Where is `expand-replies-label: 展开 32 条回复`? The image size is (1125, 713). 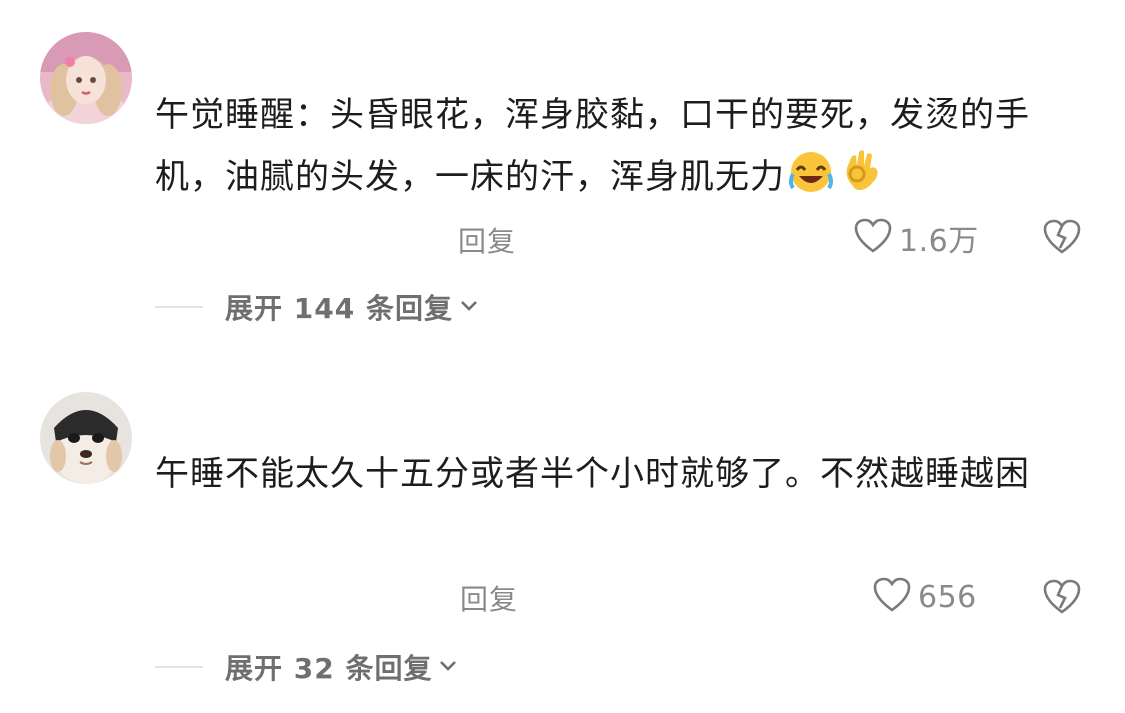 expand-replies-label: 展开 32 条回复 is located at coordinates (329, 668).